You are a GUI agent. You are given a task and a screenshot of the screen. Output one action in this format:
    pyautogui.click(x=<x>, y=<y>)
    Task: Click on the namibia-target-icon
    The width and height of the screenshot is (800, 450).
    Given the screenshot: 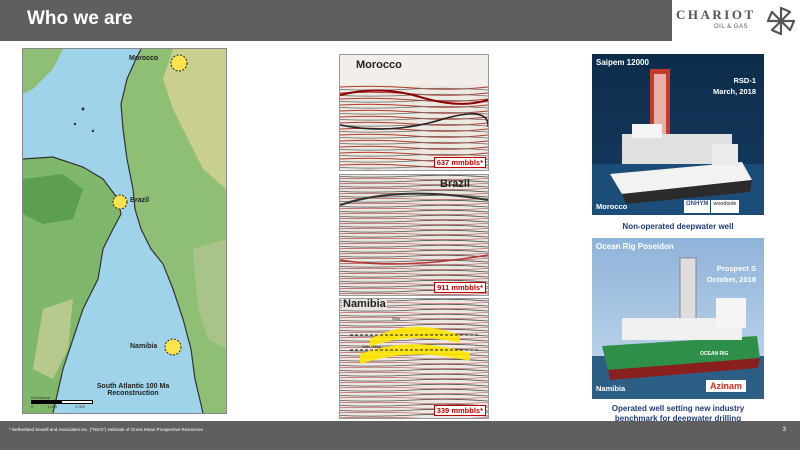 What is the action you would take?
    pyautogui.click(x=173, y=347)
    